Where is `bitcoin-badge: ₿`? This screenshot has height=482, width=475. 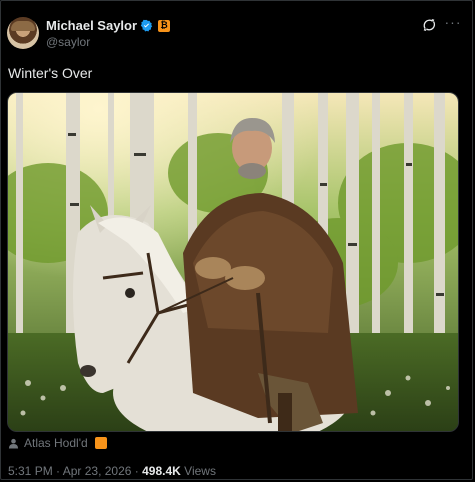 bitcoin-badge: ₿ is located at coordinates (164, 25).